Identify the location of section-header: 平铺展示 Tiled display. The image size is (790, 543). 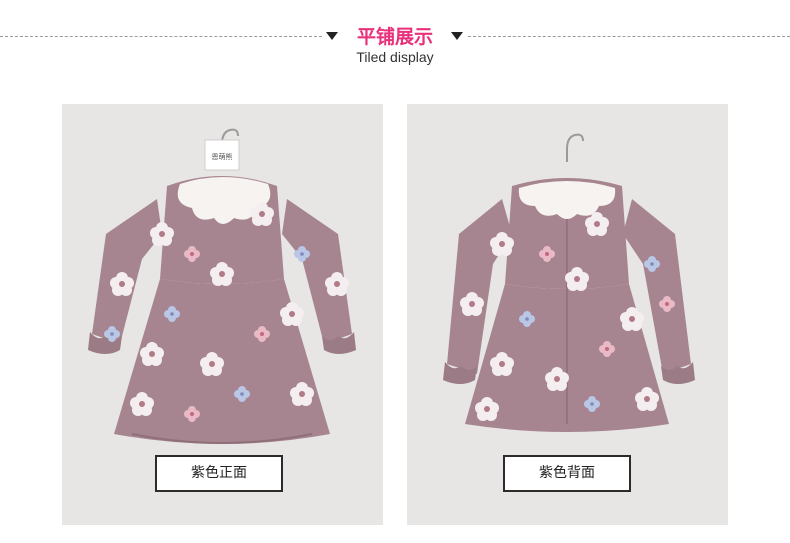
(395, 42).